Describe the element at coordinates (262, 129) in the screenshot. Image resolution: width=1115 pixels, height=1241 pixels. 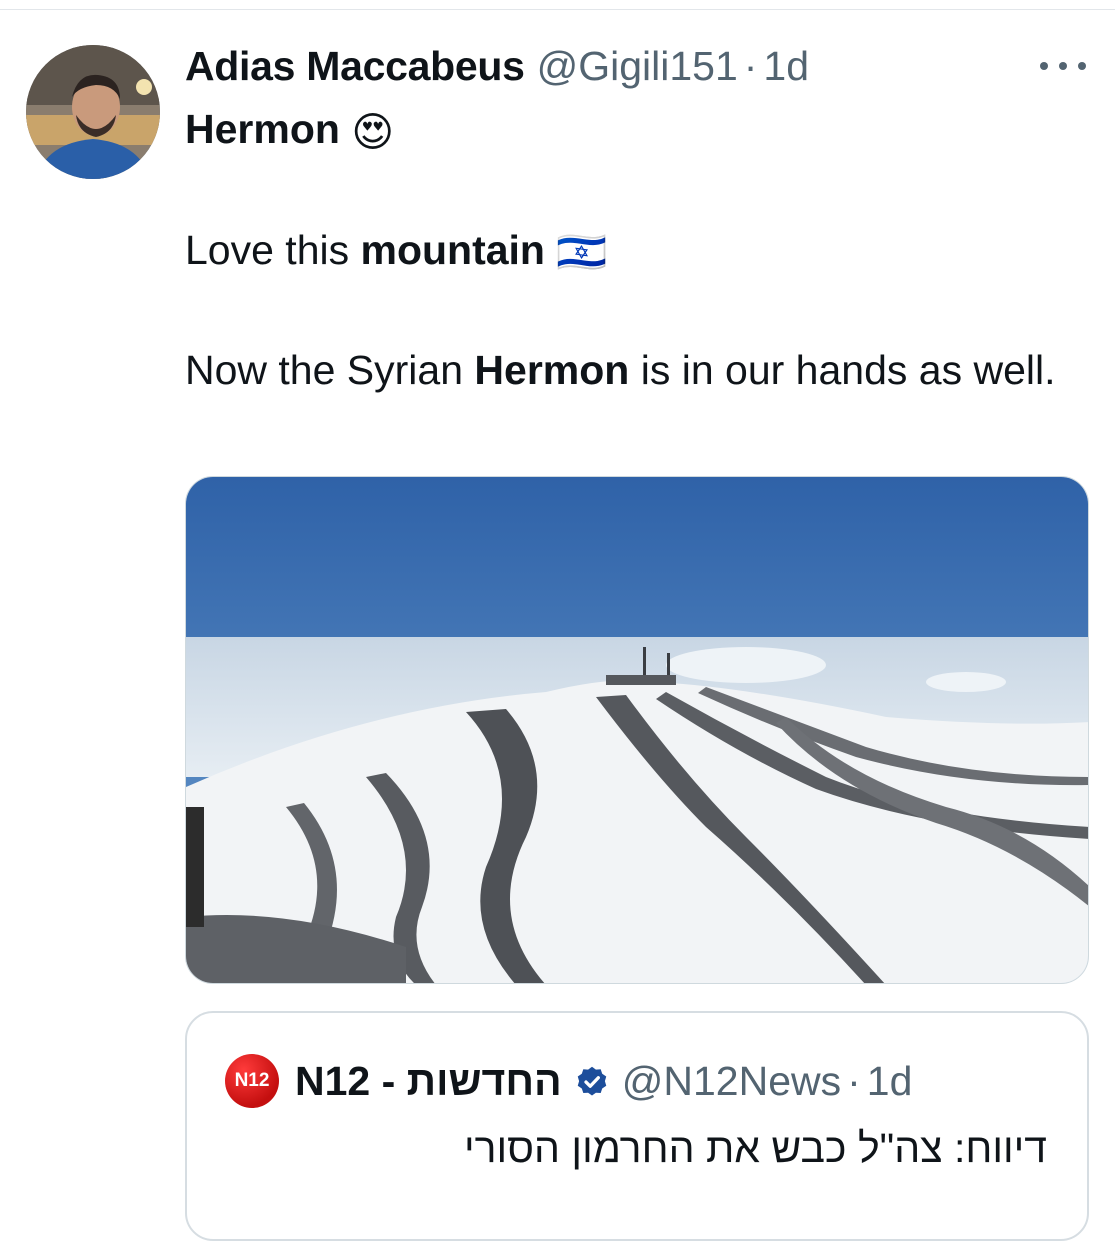
I see `hermon-bold-text: Hermon` at that location.